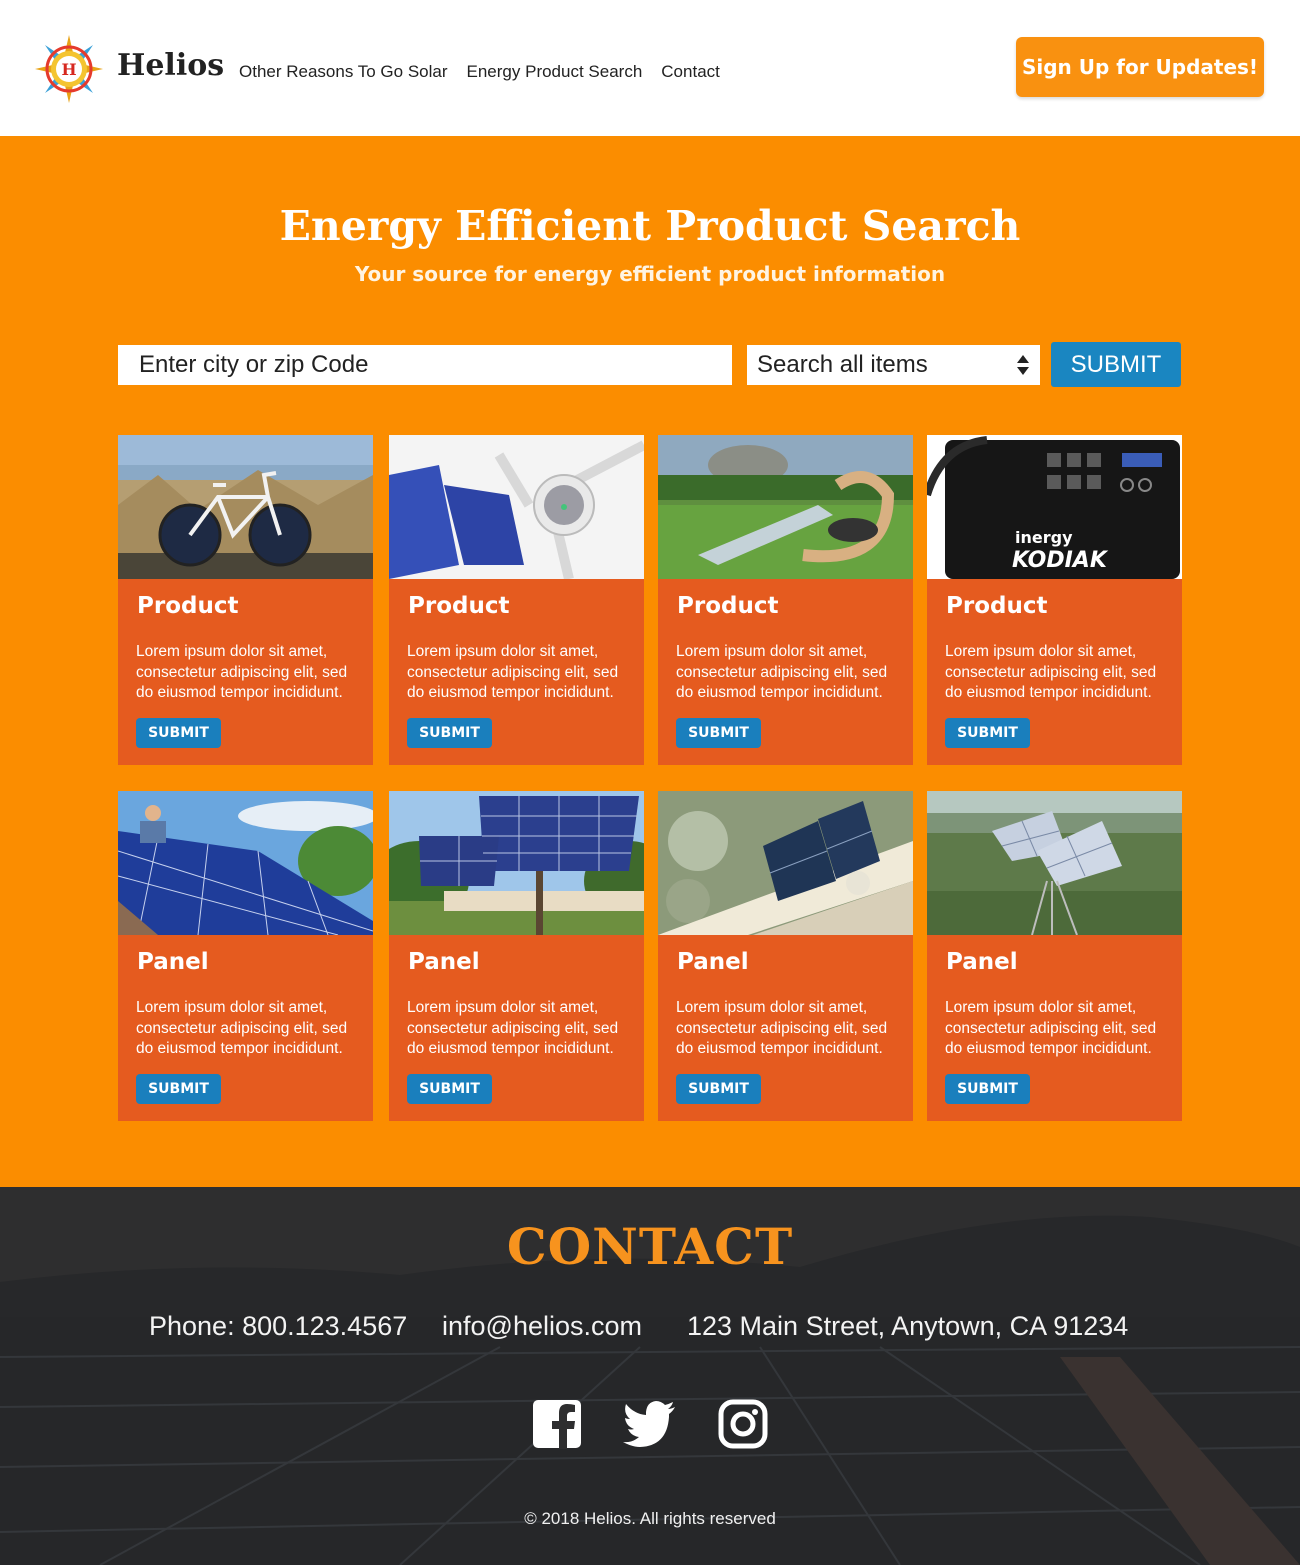  I want to click on card-image-field-panels, so click(1054, 863).